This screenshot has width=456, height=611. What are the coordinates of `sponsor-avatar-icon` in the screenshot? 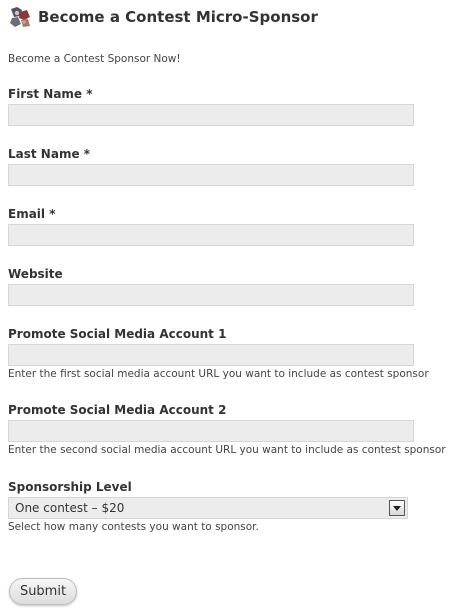 It's located at (20, 17).